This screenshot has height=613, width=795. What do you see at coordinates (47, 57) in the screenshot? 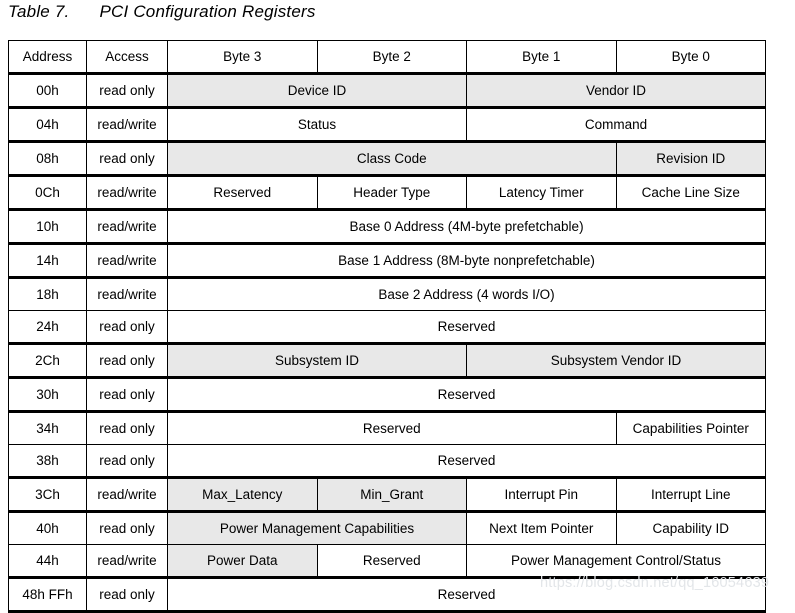
I see `column-header-address: Address` at bounding box center [47, 57].